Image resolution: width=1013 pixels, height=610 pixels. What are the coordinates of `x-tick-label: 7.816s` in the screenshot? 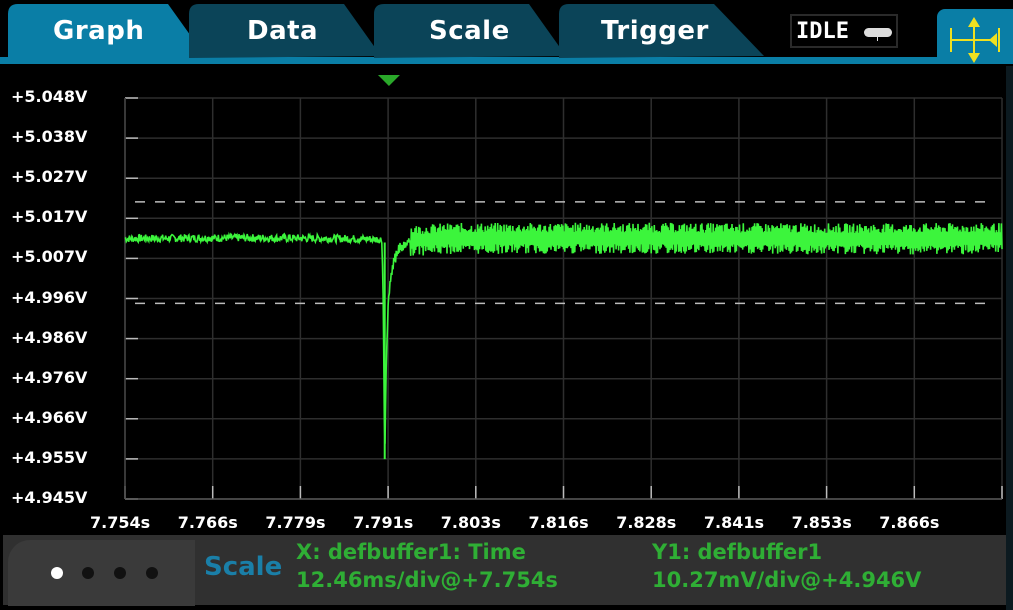 It's located at (558, 522).